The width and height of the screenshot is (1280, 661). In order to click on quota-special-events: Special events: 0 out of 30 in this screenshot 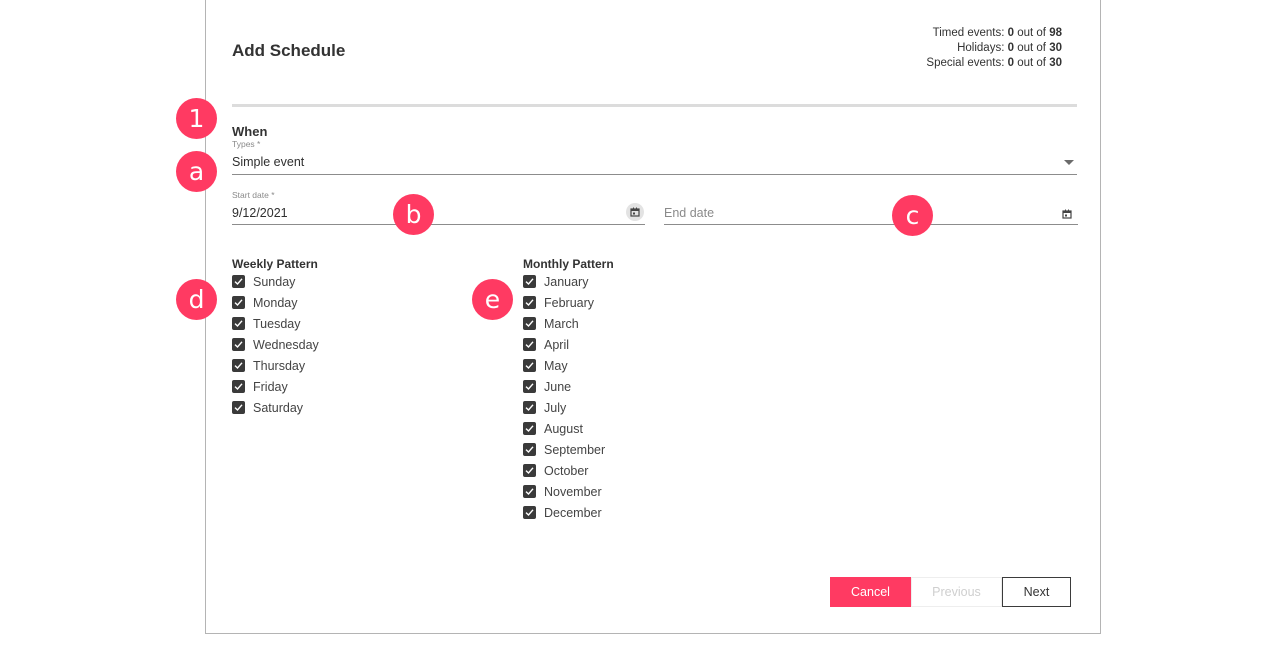, I will do `click(994, 63)`.